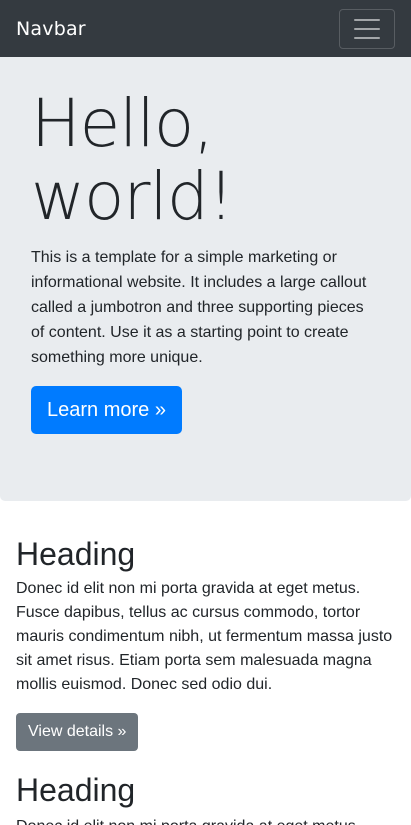 This screenshot has width=411, height=825. Describe the element at coordinates (367, 19) in the screenshot. I see `hamburger-menu-icon` at that location.